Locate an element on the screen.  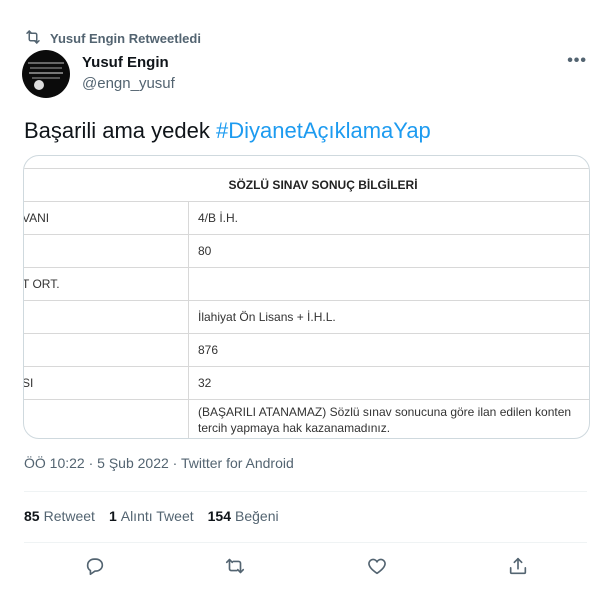
tweet-text-plain: Başarili ama yedek is located at coordinates (120, 130).